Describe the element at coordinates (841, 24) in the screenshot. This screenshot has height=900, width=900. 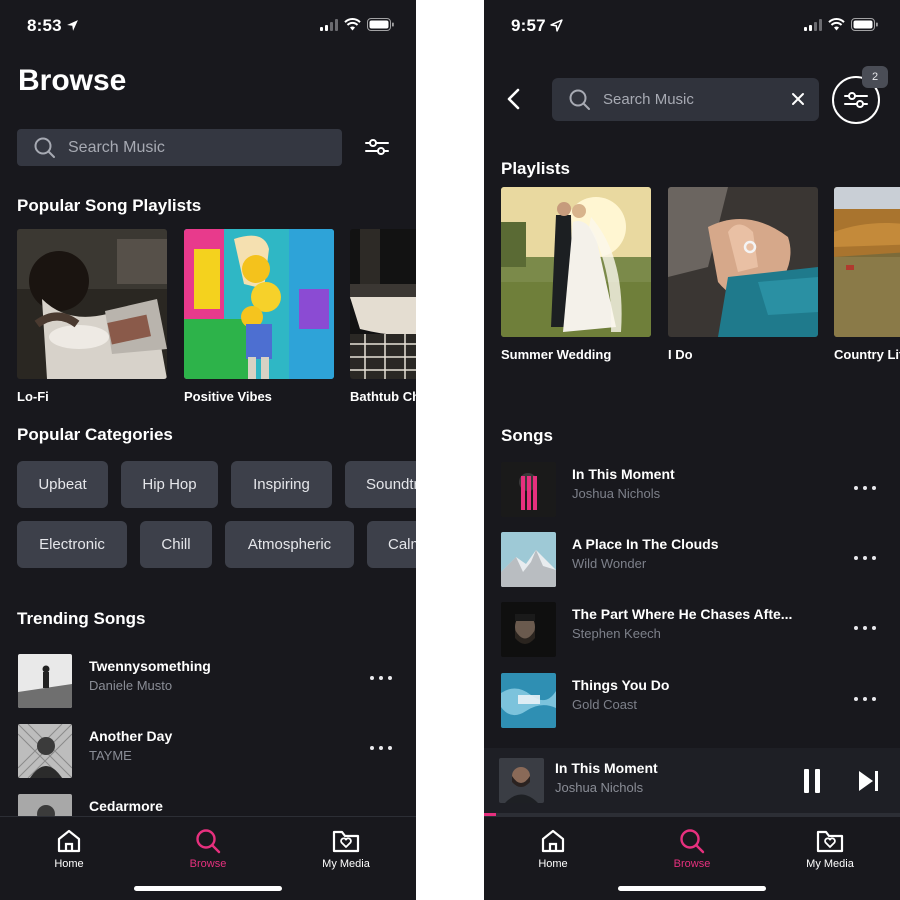
I see `status-icons` at that location.